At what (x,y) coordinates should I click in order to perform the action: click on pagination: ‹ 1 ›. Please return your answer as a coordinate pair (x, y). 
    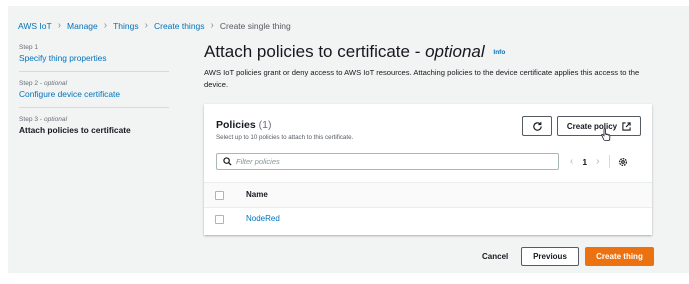
    Looking at the image, I should click on (599, 161).